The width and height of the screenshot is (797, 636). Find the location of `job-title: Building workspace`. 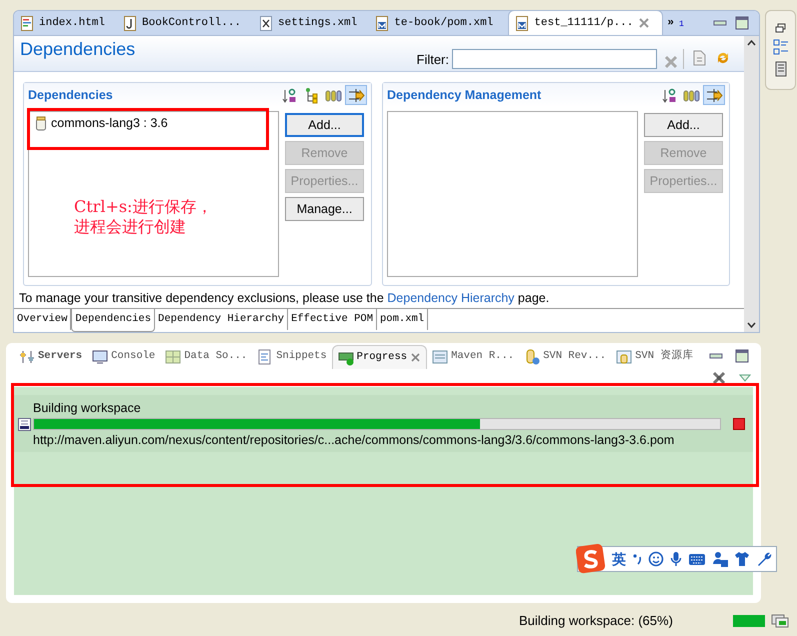

job-title: Building workspace is located at coordinates (87, 408).